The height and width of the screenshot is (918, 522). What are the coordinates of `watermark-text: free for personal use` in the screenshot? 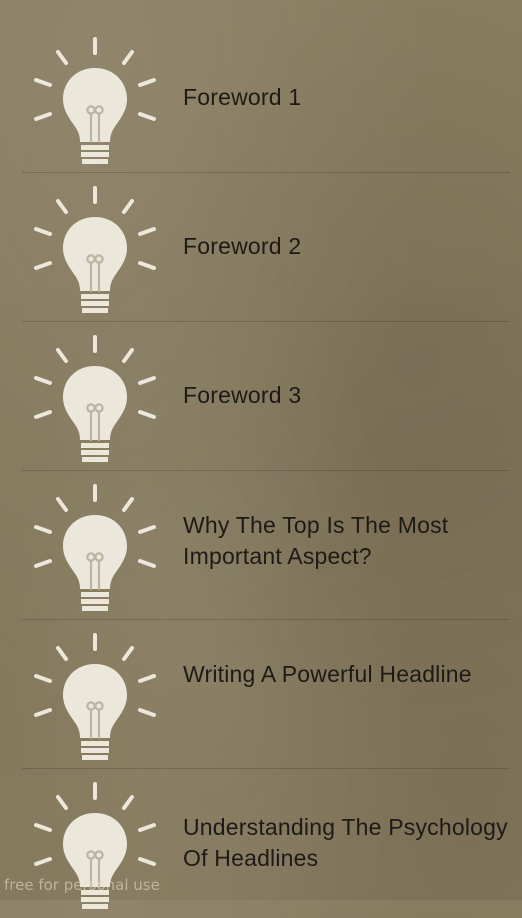 It's located at (82, 885).